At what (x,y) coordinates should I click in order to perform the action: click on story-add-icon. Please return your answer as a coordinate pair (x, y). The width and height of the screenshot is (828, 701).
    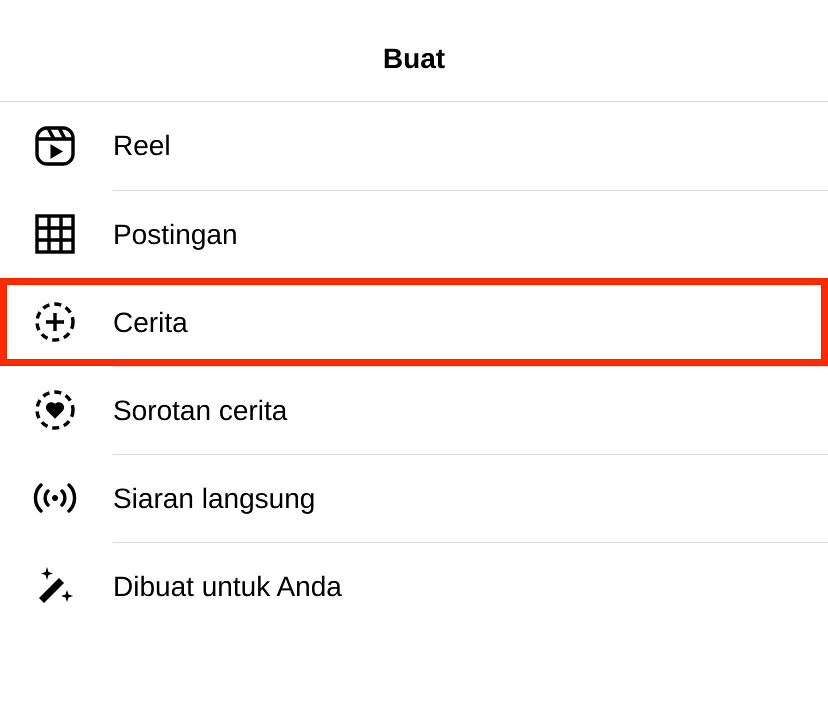
    Looking at the image, I should click on (55, 322).